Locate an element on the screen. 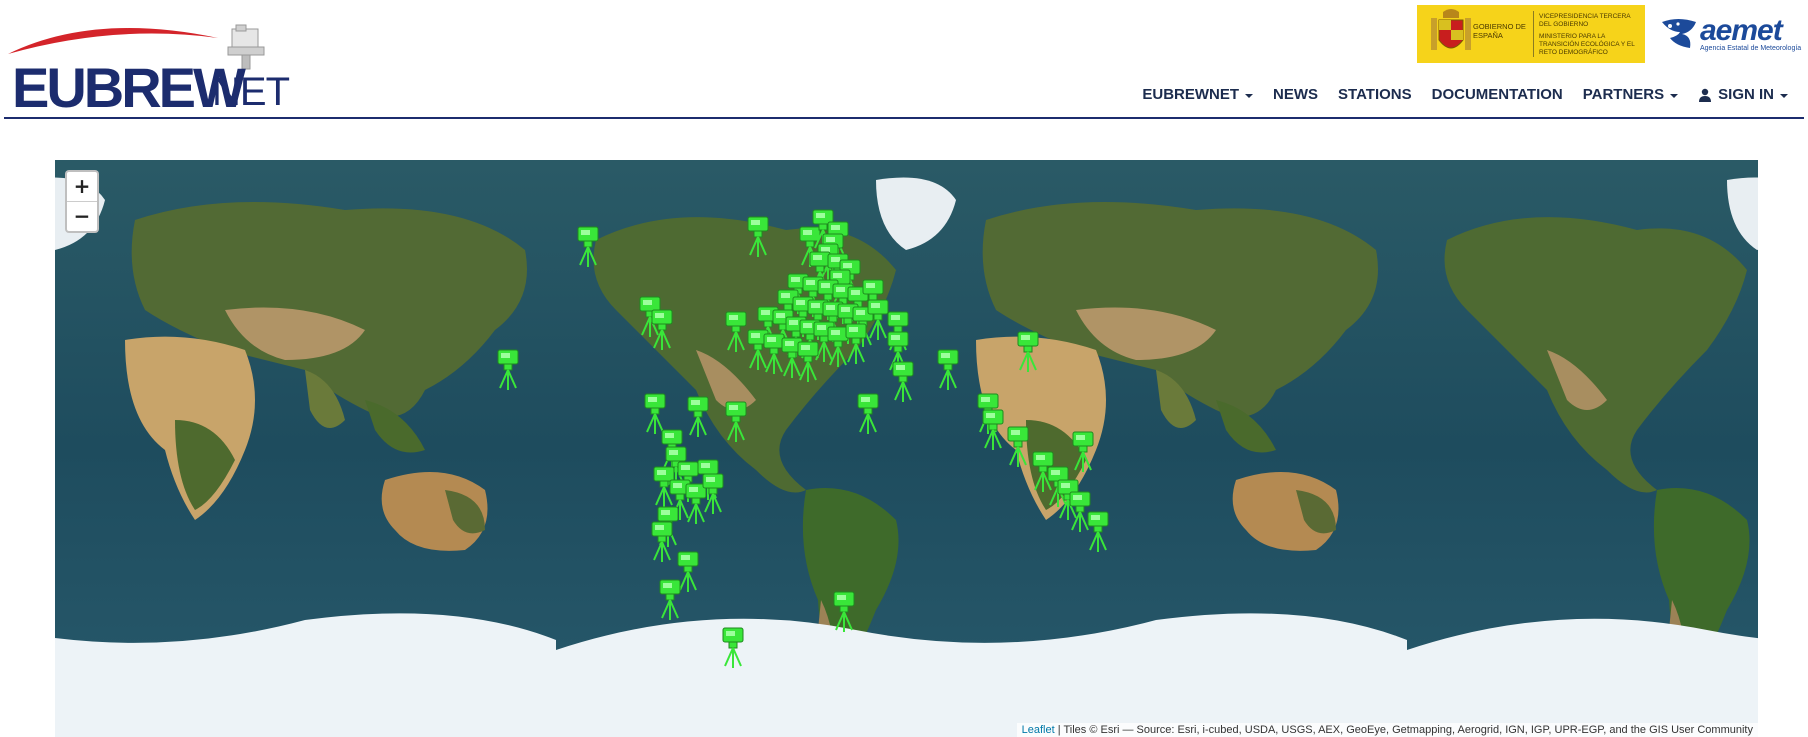  nav-eubrewnet: EUBREWNET is located at coordinates (1197, 94).